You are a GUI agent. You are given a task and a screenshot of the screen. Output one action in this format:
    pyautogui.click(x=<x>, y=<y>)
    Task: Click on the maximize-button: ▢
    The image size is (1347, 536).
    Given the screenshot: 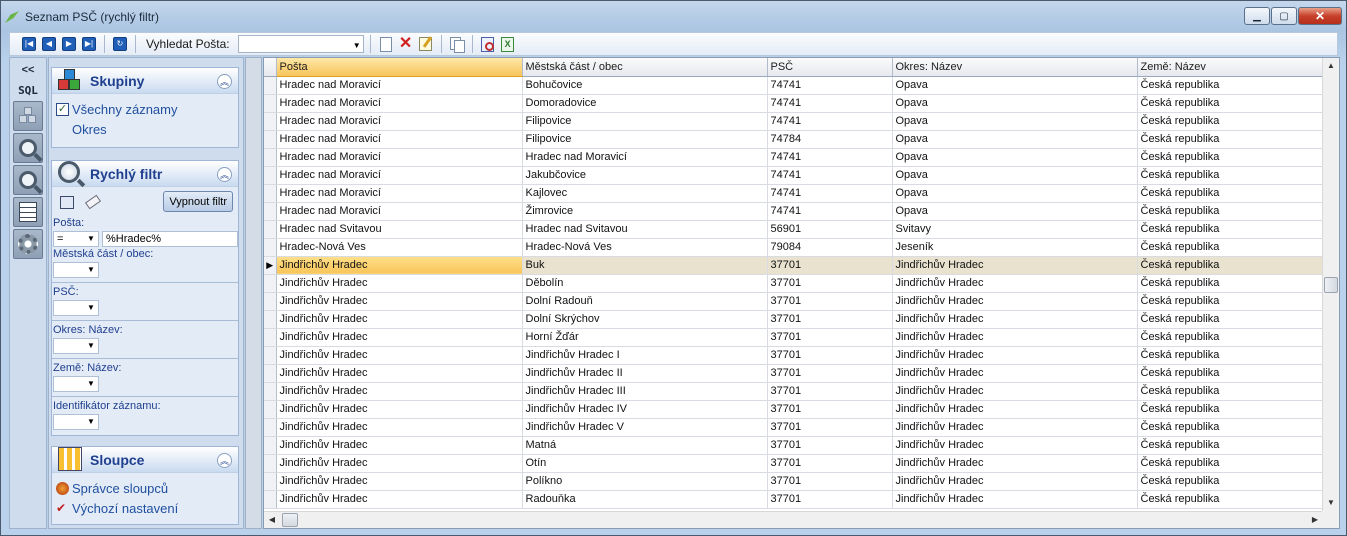 What is the action you would take?
    pyautogui.click(x=1284, y=16)
    